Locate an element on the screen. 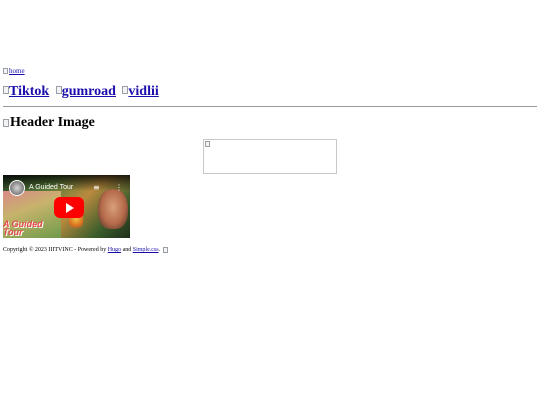 This screenshot has height=405, width=540. gumroad-link: gumroad is located at coordinates (85, 91).